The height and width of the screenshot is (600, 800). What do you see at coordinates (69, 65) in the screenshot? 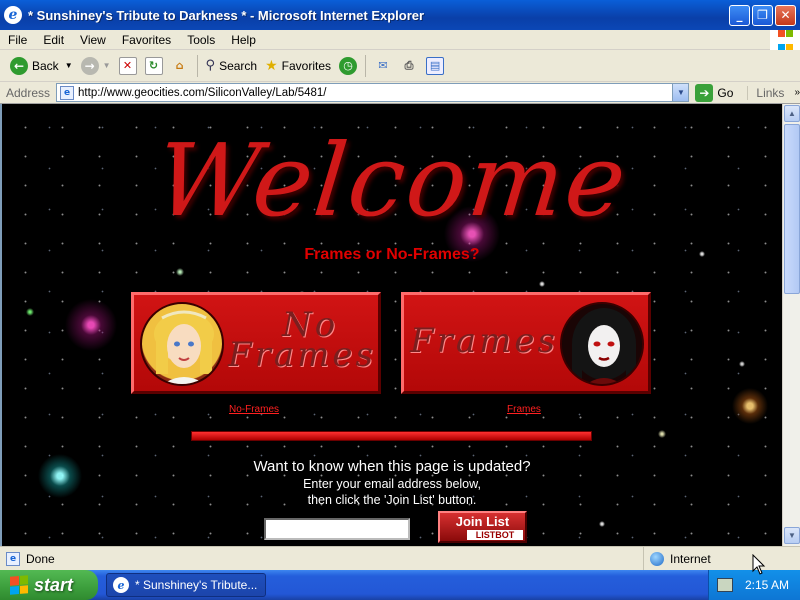
I see `back-dropdown-icon: ▼` at bounding box center [69, 65].